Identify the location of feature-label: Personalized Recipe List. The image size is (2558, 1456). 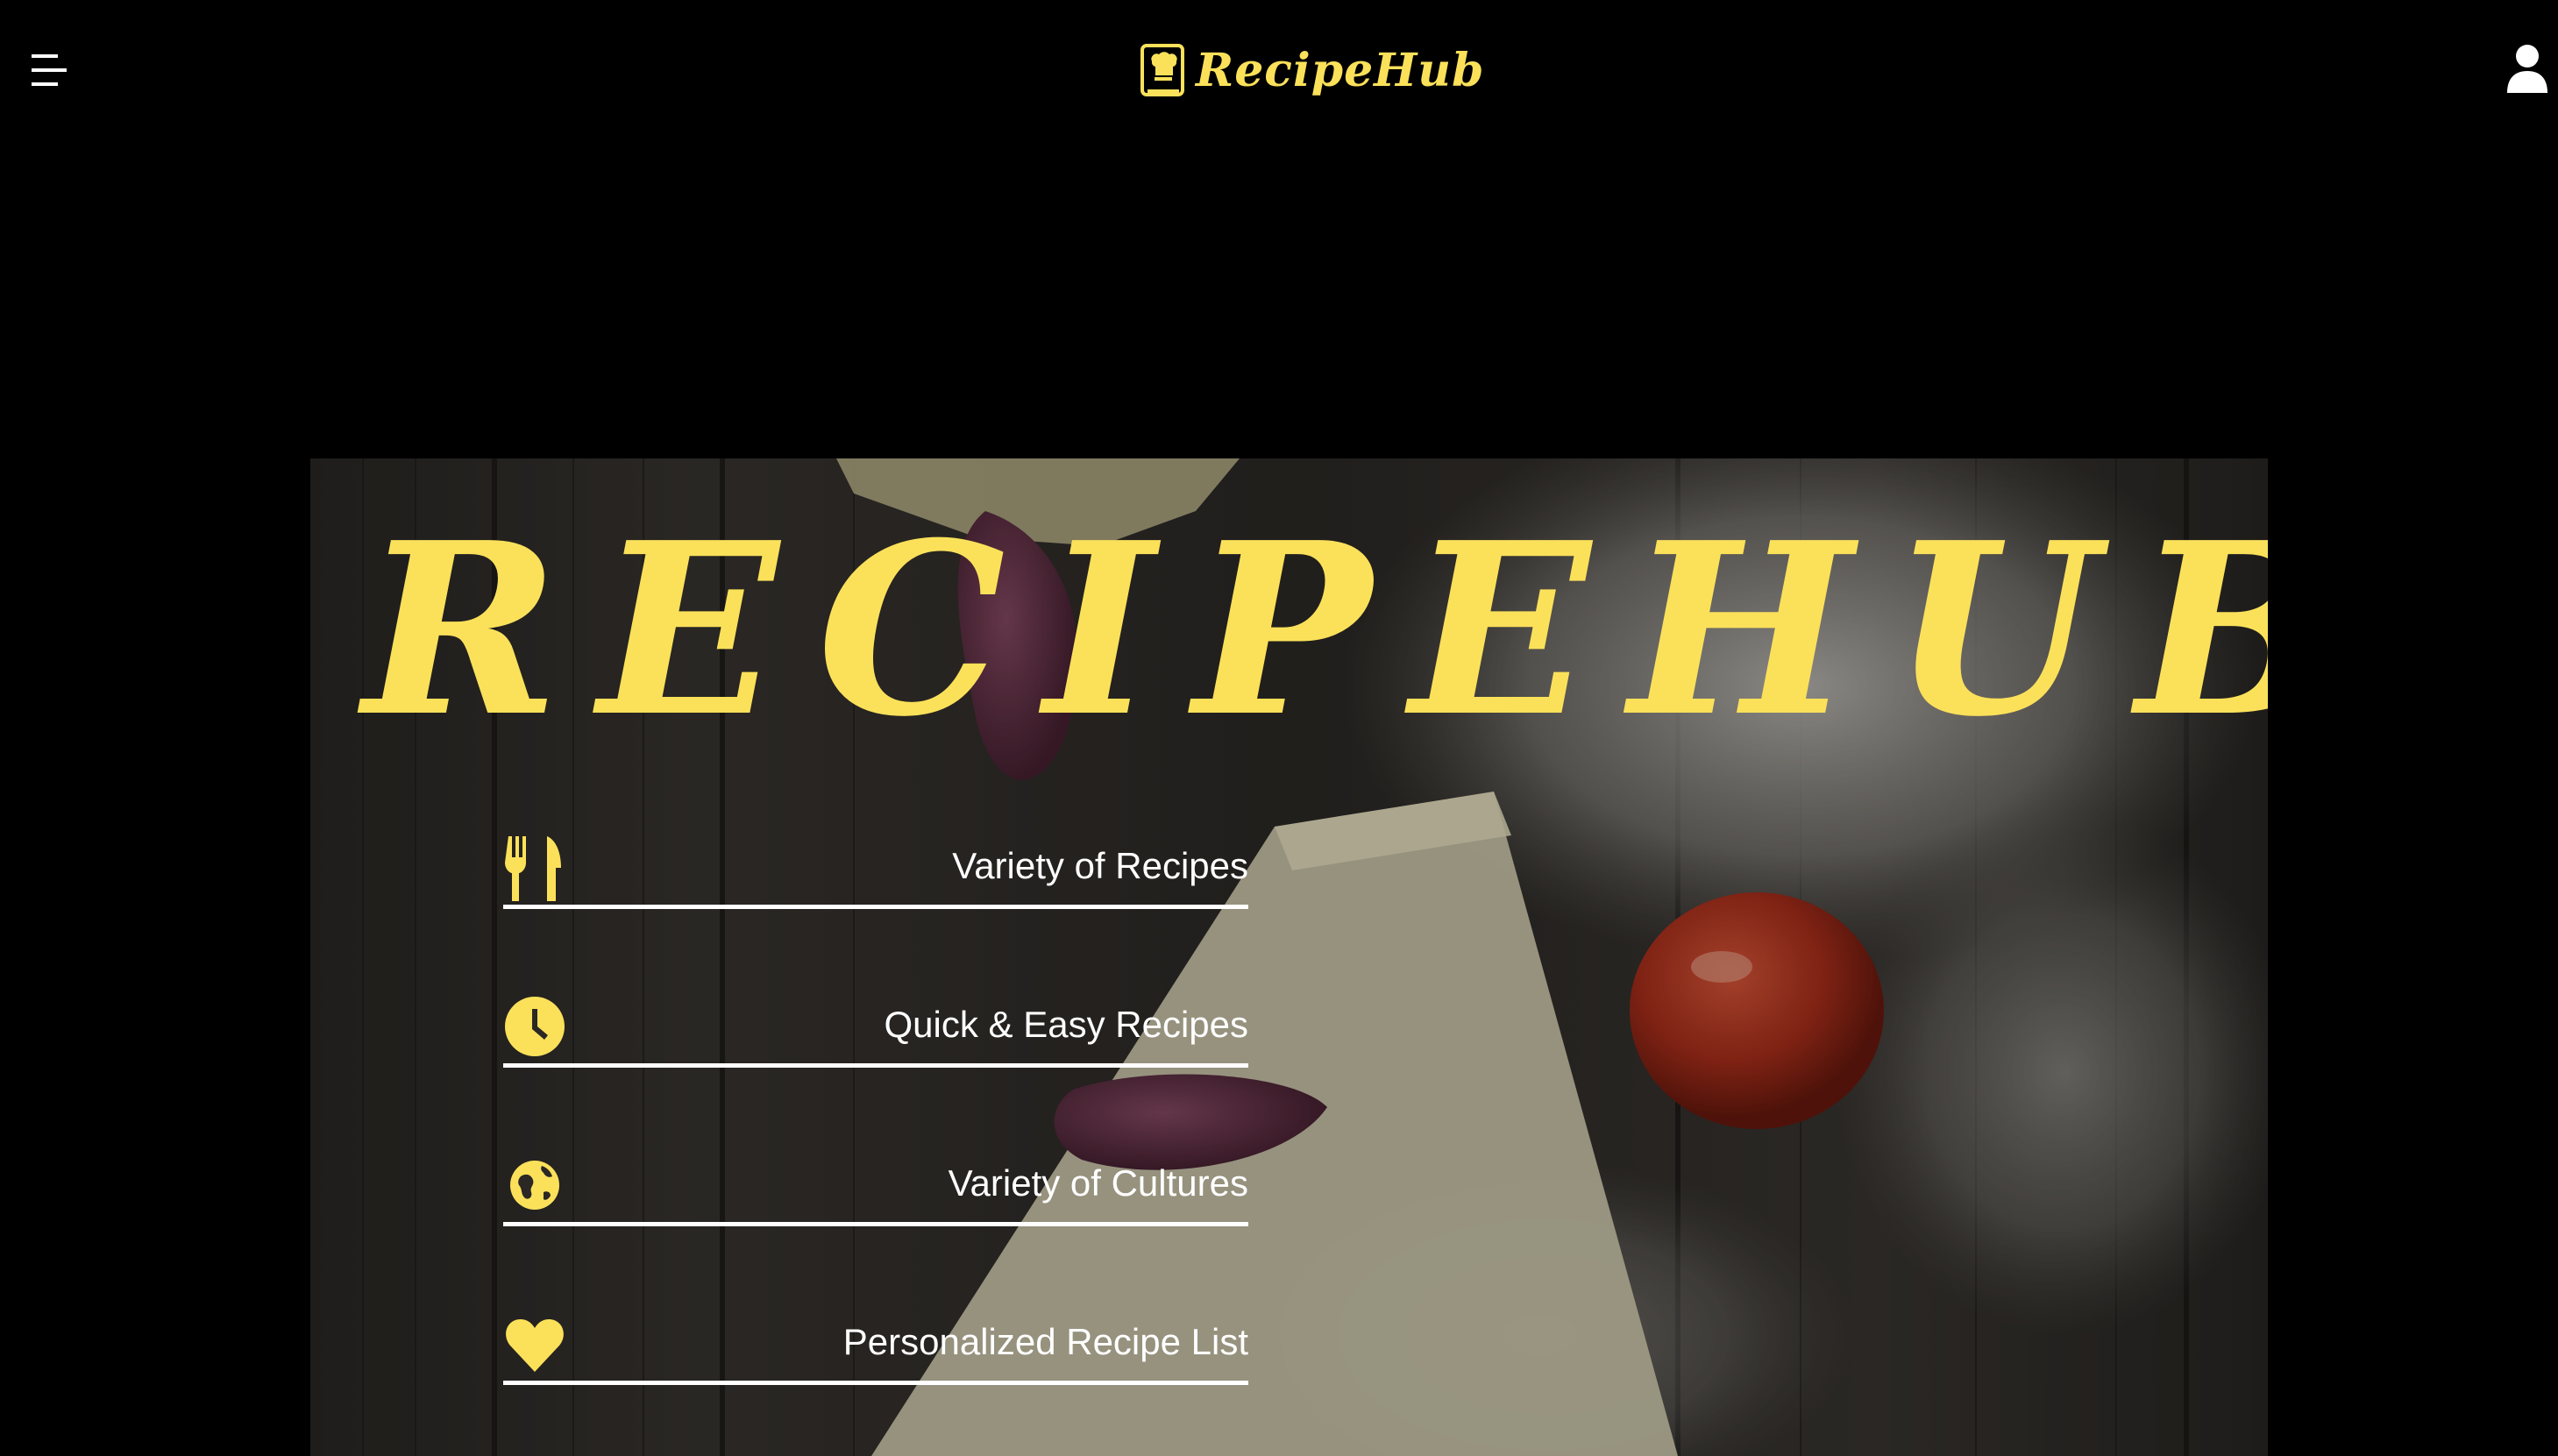
(1045, 1341).